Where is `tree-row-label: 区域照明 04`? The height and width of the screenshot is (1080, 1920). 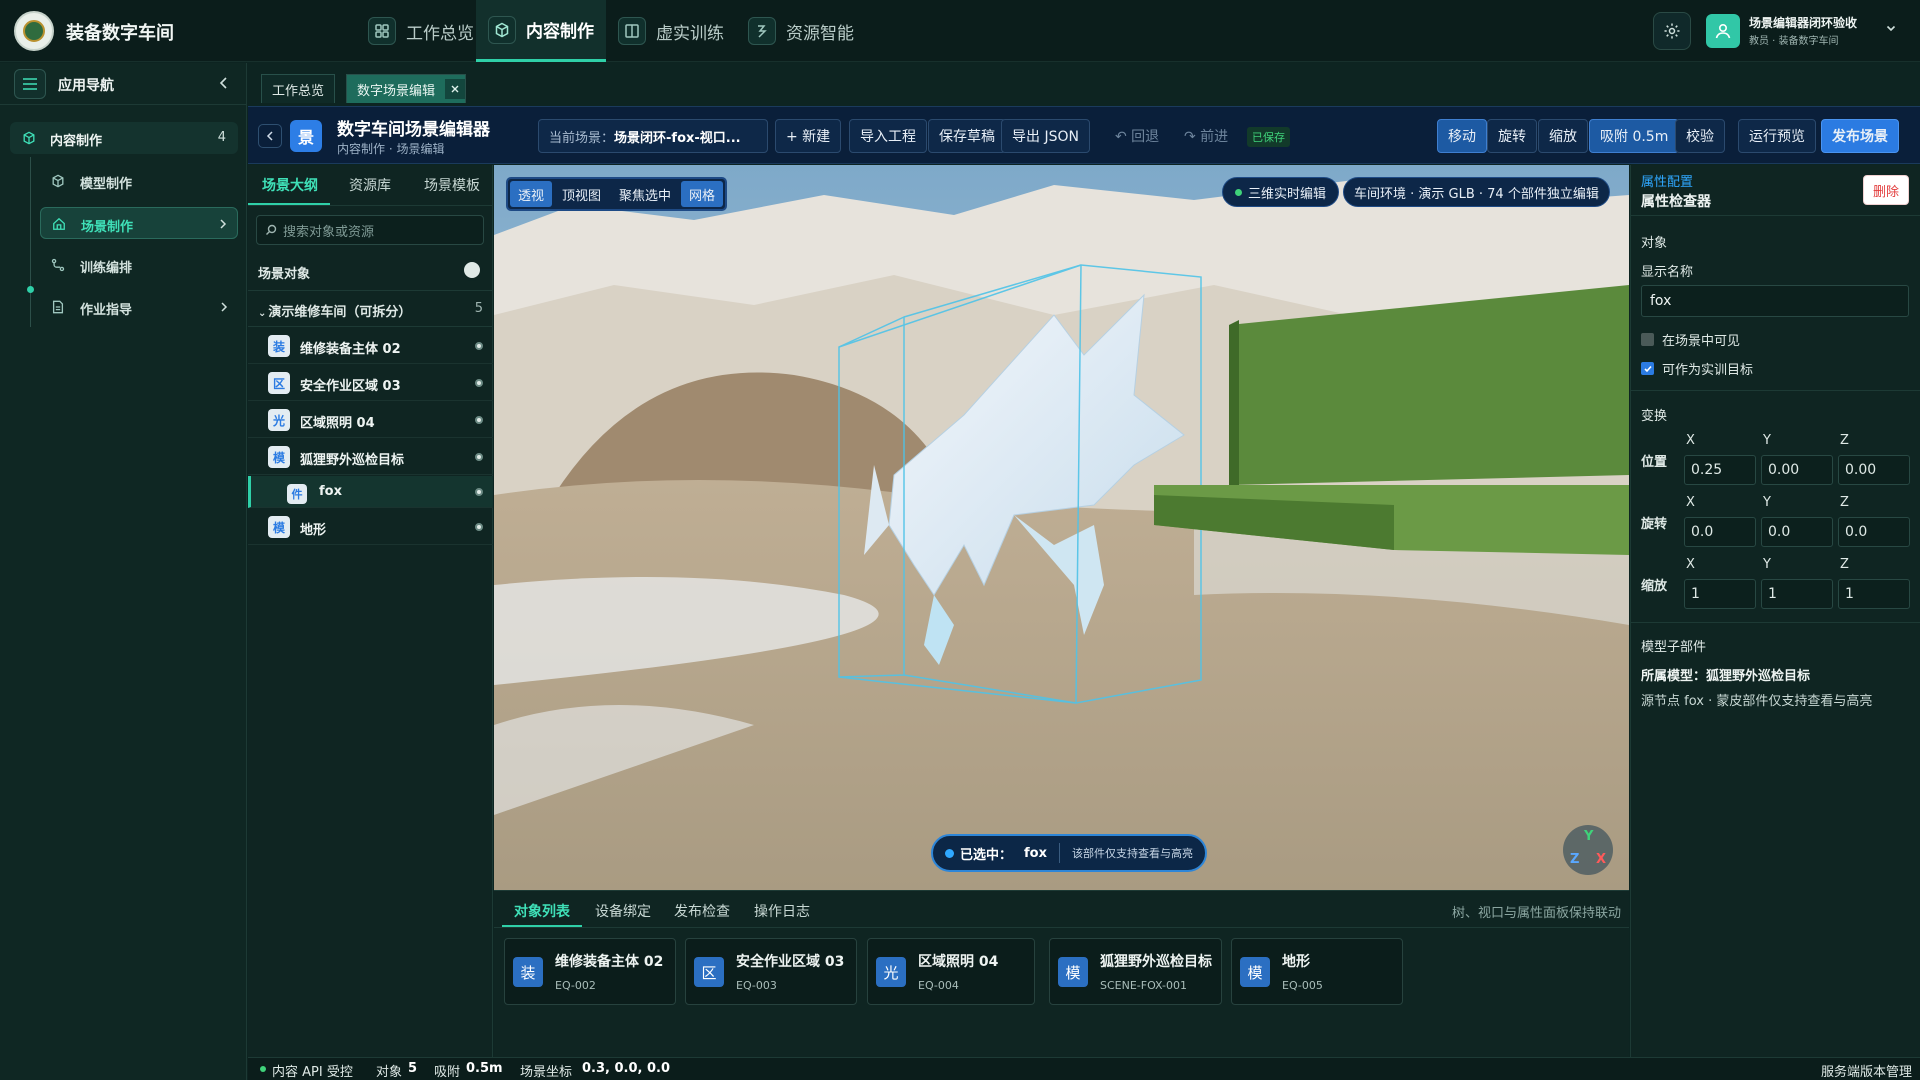 tree-row-label: 区域照明 04 is located at coordinates (337, 423).